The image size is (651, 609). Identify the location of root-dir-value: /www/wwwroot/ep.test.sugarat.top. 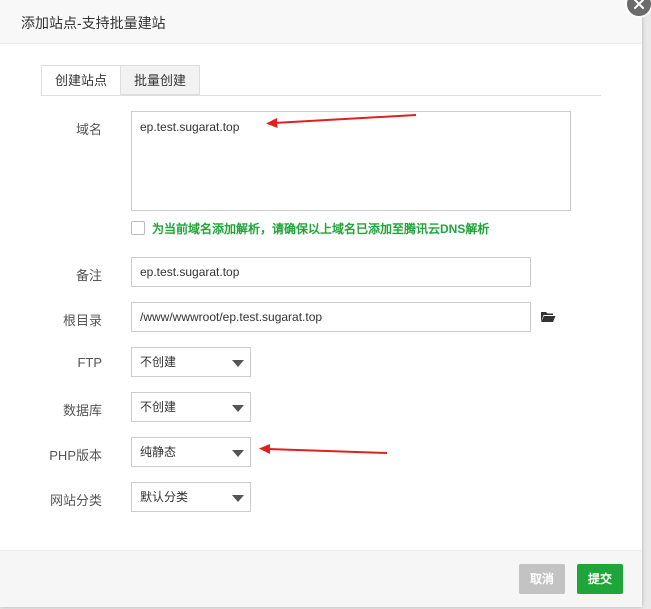
(231, 317).